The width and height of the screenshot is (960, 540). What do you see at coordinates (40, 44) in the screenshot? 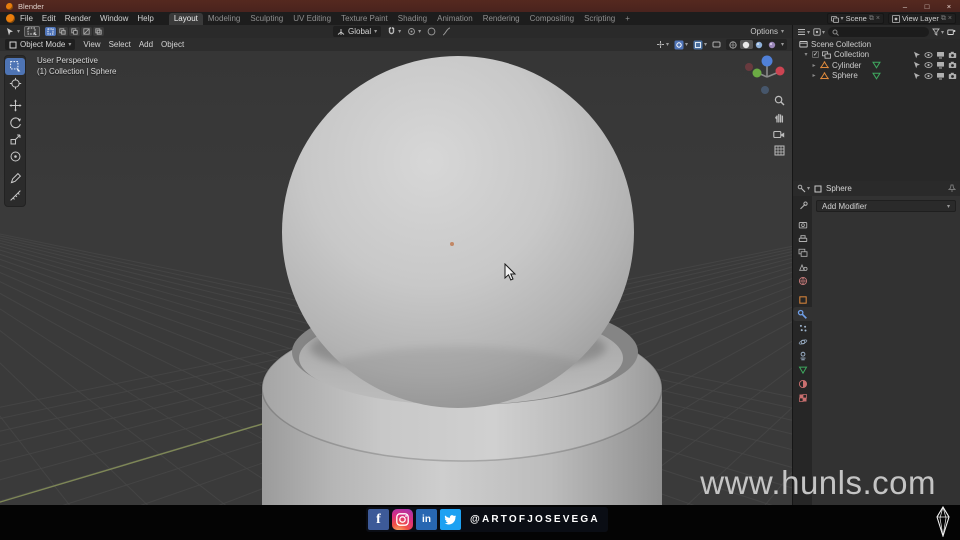
I see `mode-dropdown: Object Mode ▾` at bounding box center [40, 44].